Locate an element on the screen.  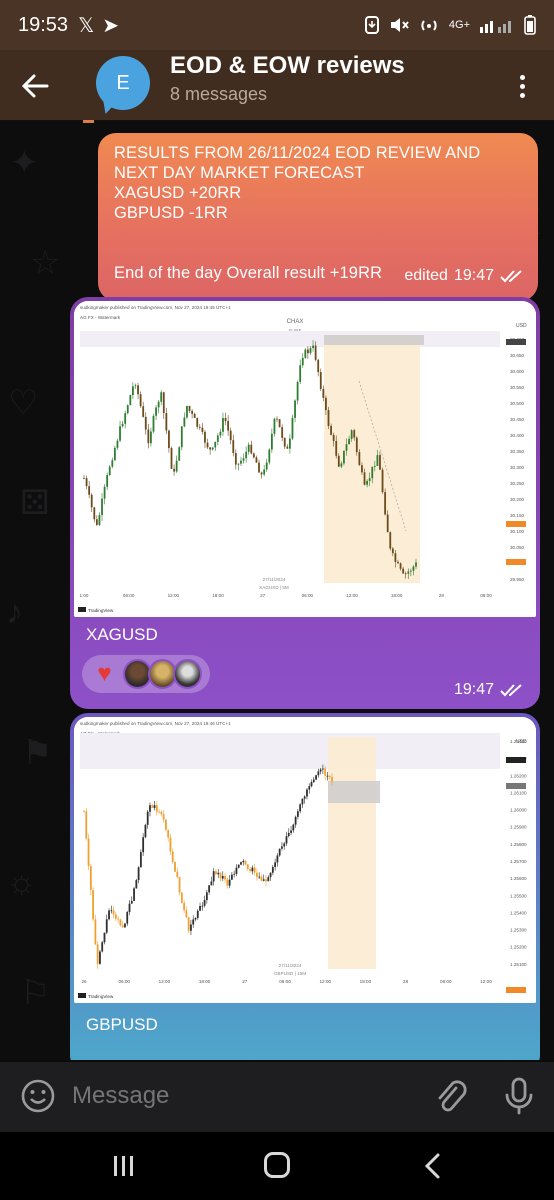
attach-button is located at coordinates (450, 1096).